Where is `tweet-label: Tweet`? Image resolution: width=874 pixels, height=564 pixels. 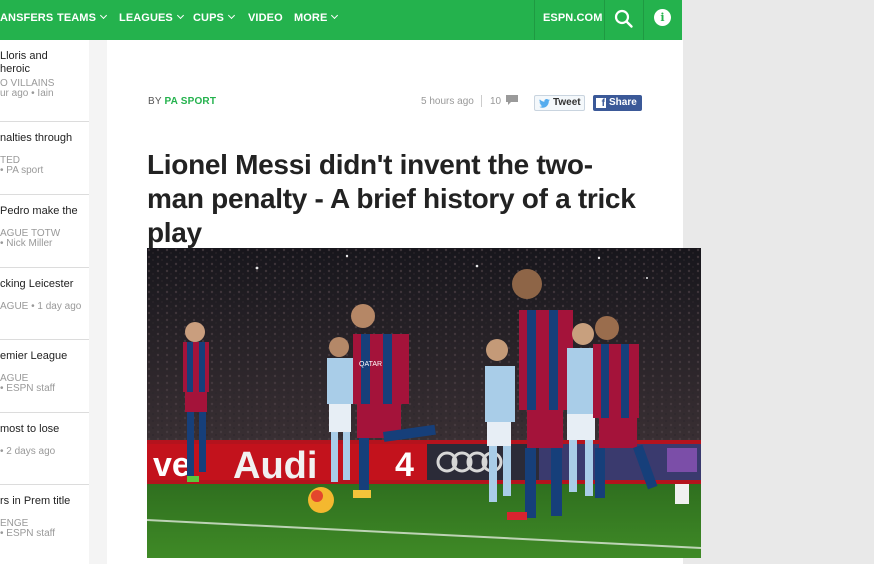 tweet-label: Tweet is located at coordinates (567, 102).